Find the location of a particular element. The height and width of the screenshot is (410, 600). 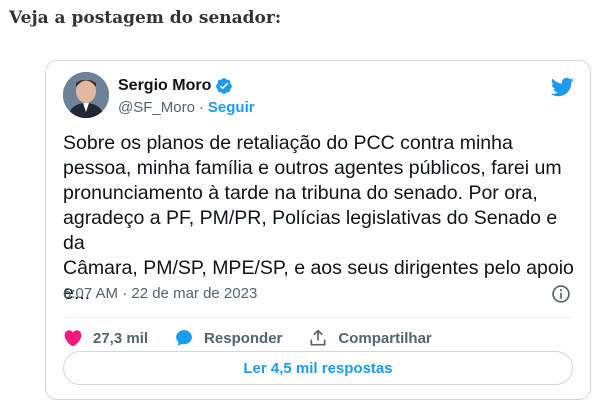

author-name: Sergio Moro is located at coordinates (164, 86).